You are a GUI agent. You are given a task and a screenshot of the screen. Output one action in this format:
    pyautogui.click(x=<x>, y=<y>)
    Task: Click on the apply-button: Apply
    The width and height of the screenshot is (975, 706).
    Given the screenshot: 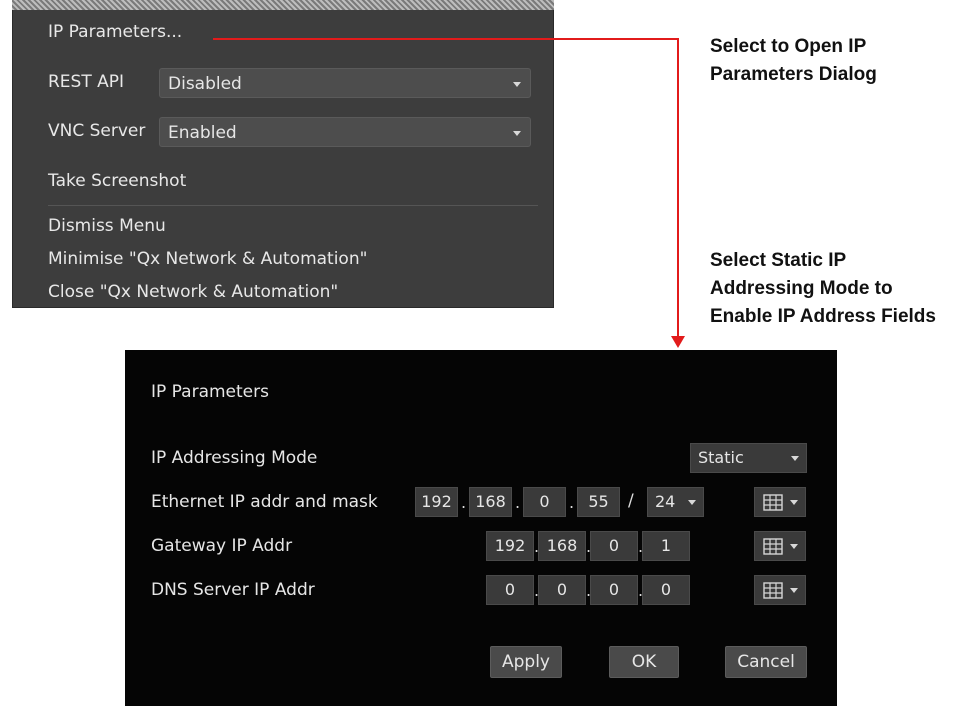 What is the action you would take?
    pyautogui.click(x=526, y=662)
    